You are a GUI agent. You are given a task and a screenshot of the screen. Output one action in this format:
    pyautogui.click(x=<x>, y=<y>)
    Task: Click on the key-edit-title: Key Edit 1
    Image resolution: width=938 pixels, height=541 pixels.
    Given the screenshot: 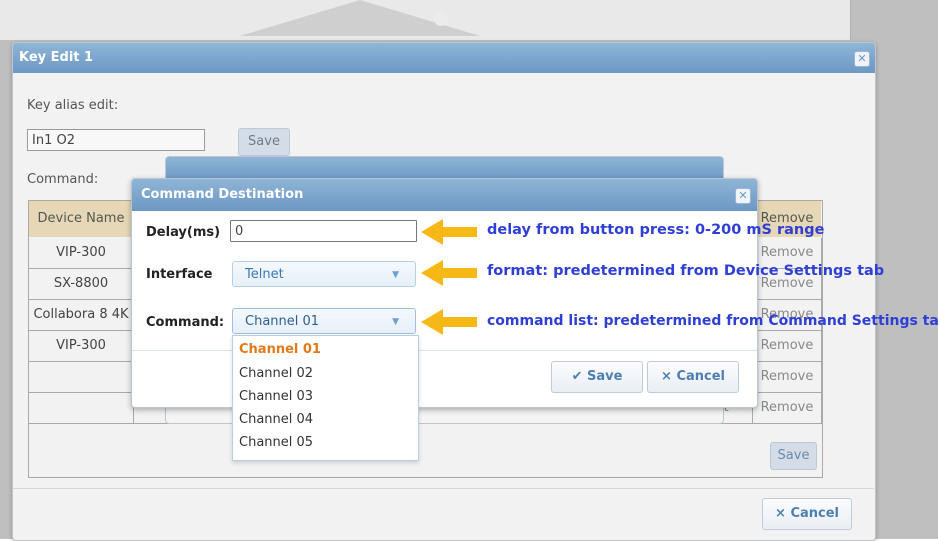 What is the action you would take?
    pyautogui.click(x=56, y=57)
    